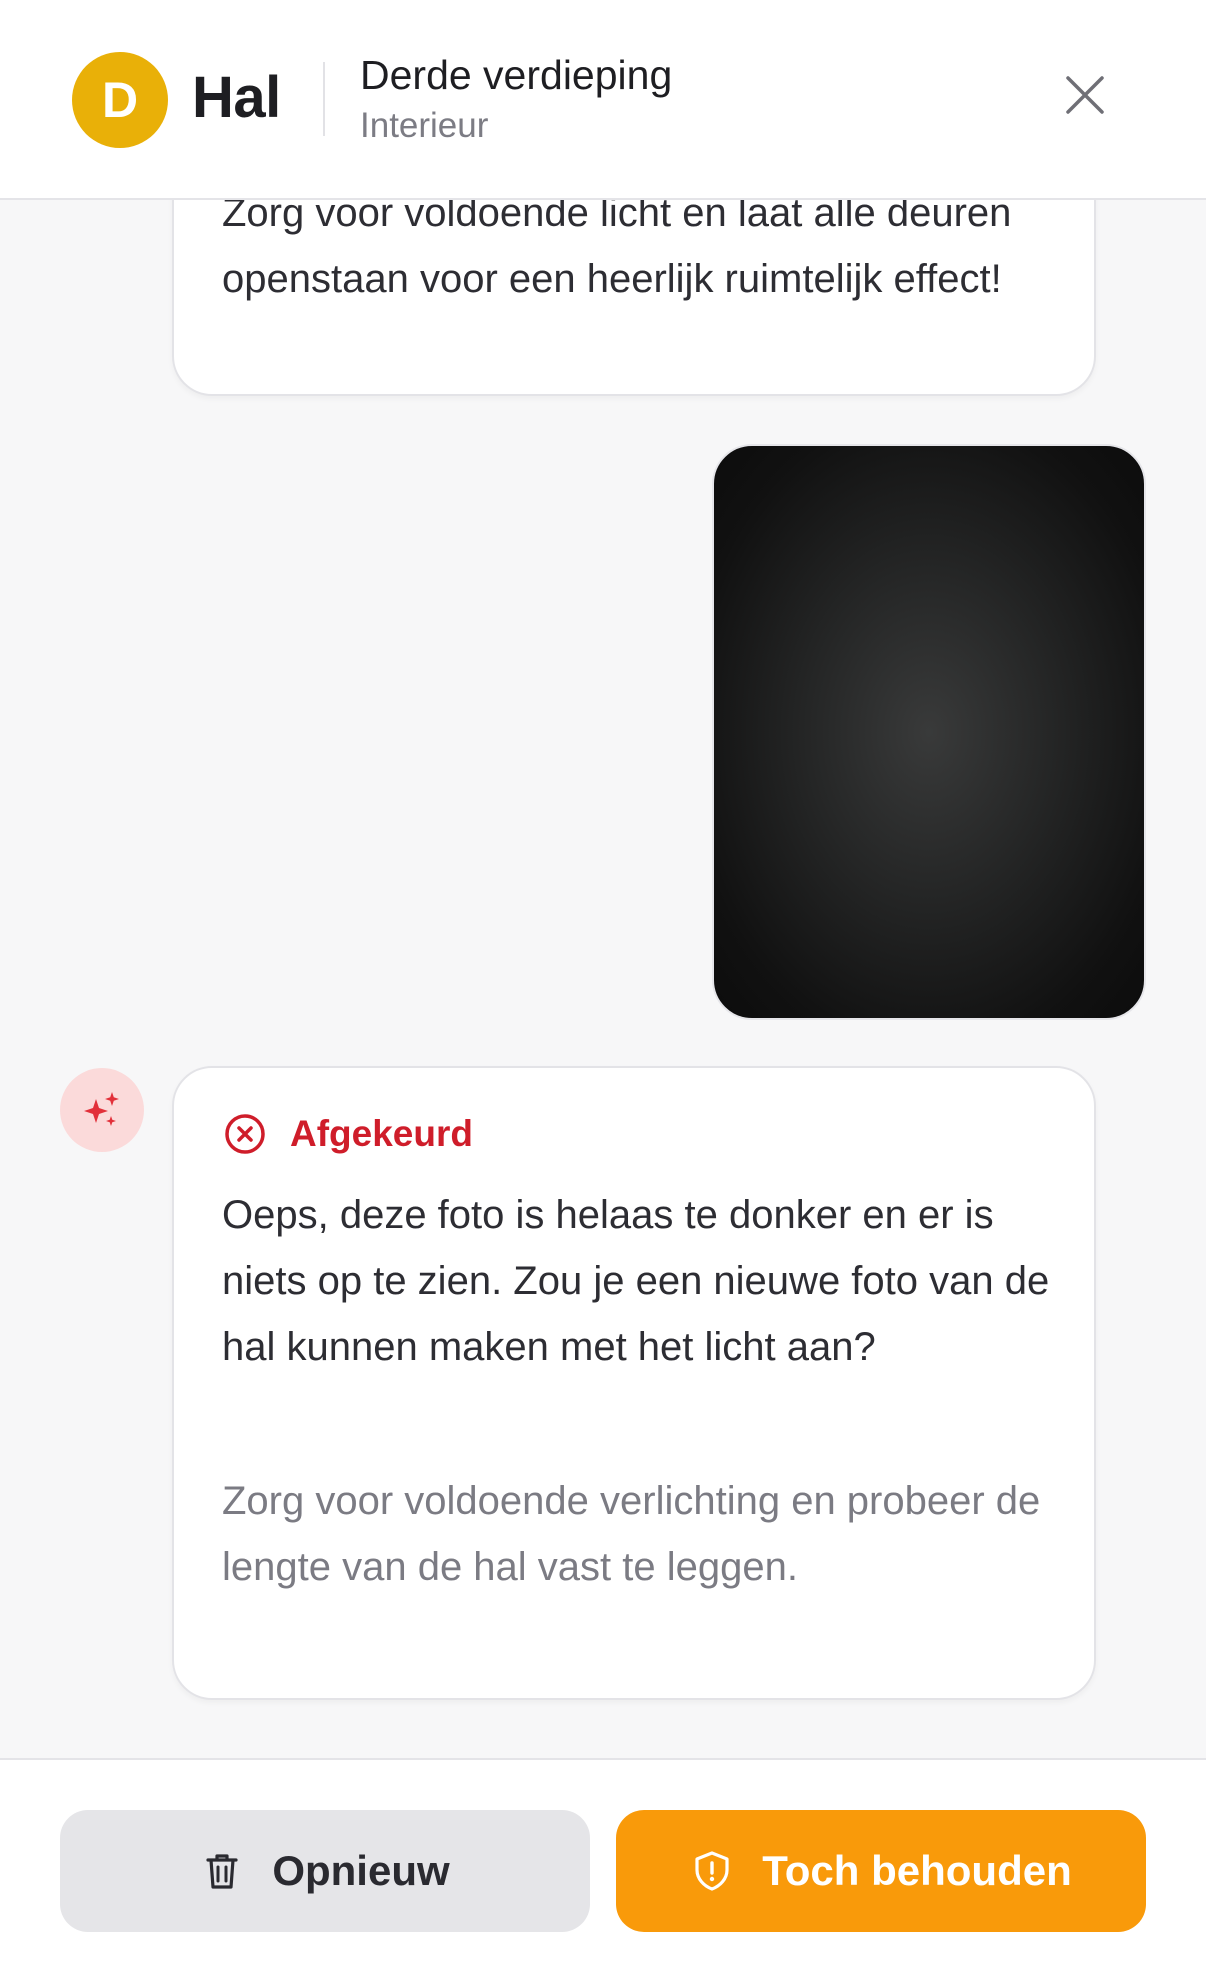  I want to click on floor-title: Derde verdieping, so click(516, 75).